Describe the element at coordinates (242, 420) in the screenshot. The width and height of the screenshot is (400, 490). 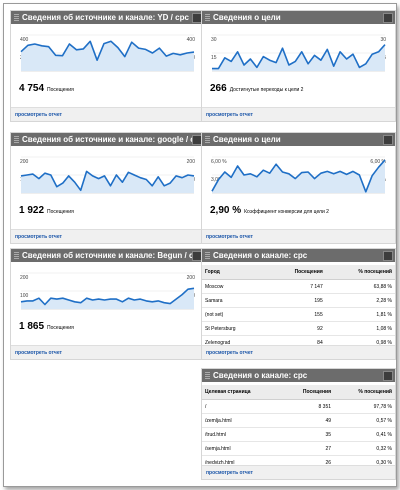
I see `row-label: /zemlja.html` at that location.